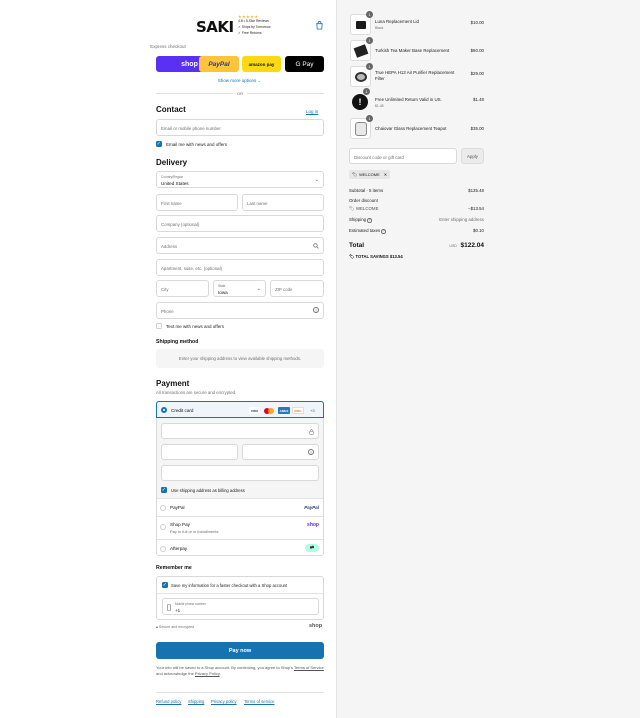 This screenshot has width=640, height=718. What do you see at coordinates (379, 28) in the screenshot?
I see `product-variant-1: Black` at bounding box center [379, 28].